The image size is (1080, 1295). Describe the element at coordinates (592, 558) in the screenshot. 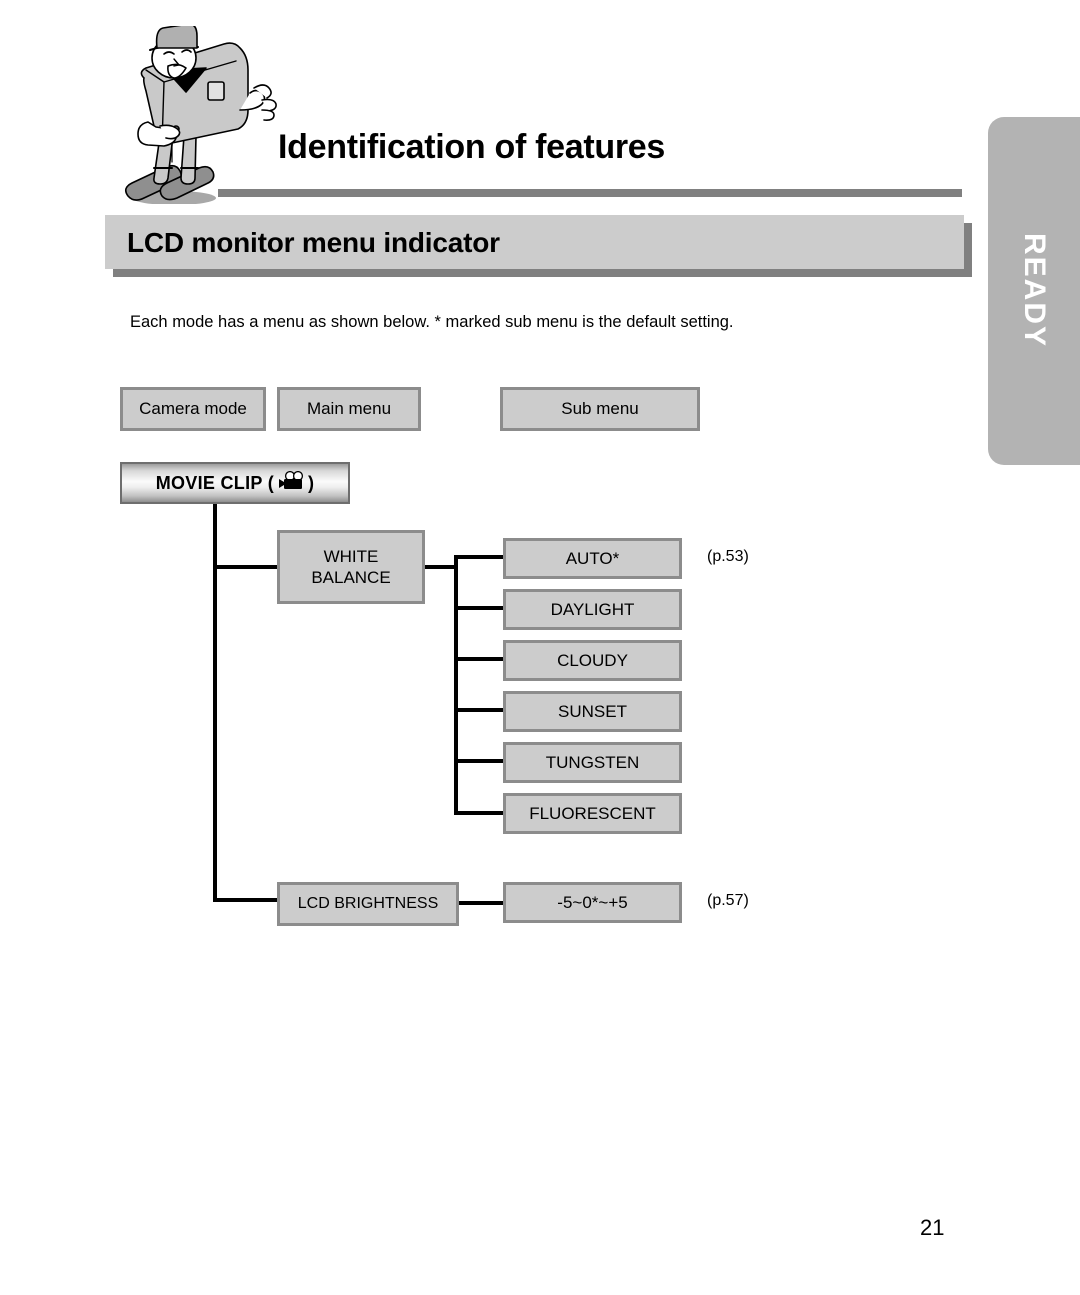

I see `submenu-auto: AUTO*` at that location.